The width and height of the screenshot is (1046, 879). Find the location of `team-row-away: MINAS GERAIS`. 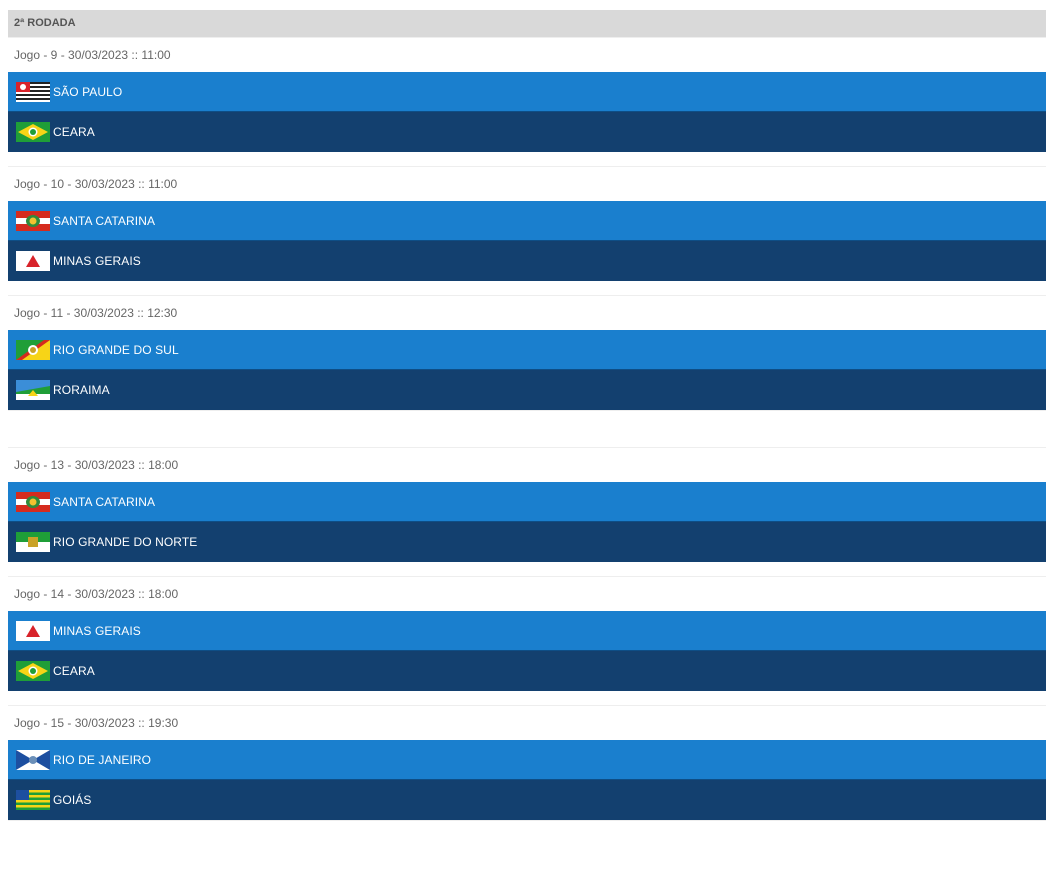

team-row-away: MINAS GERAIS is located at coordinates (527, 261).